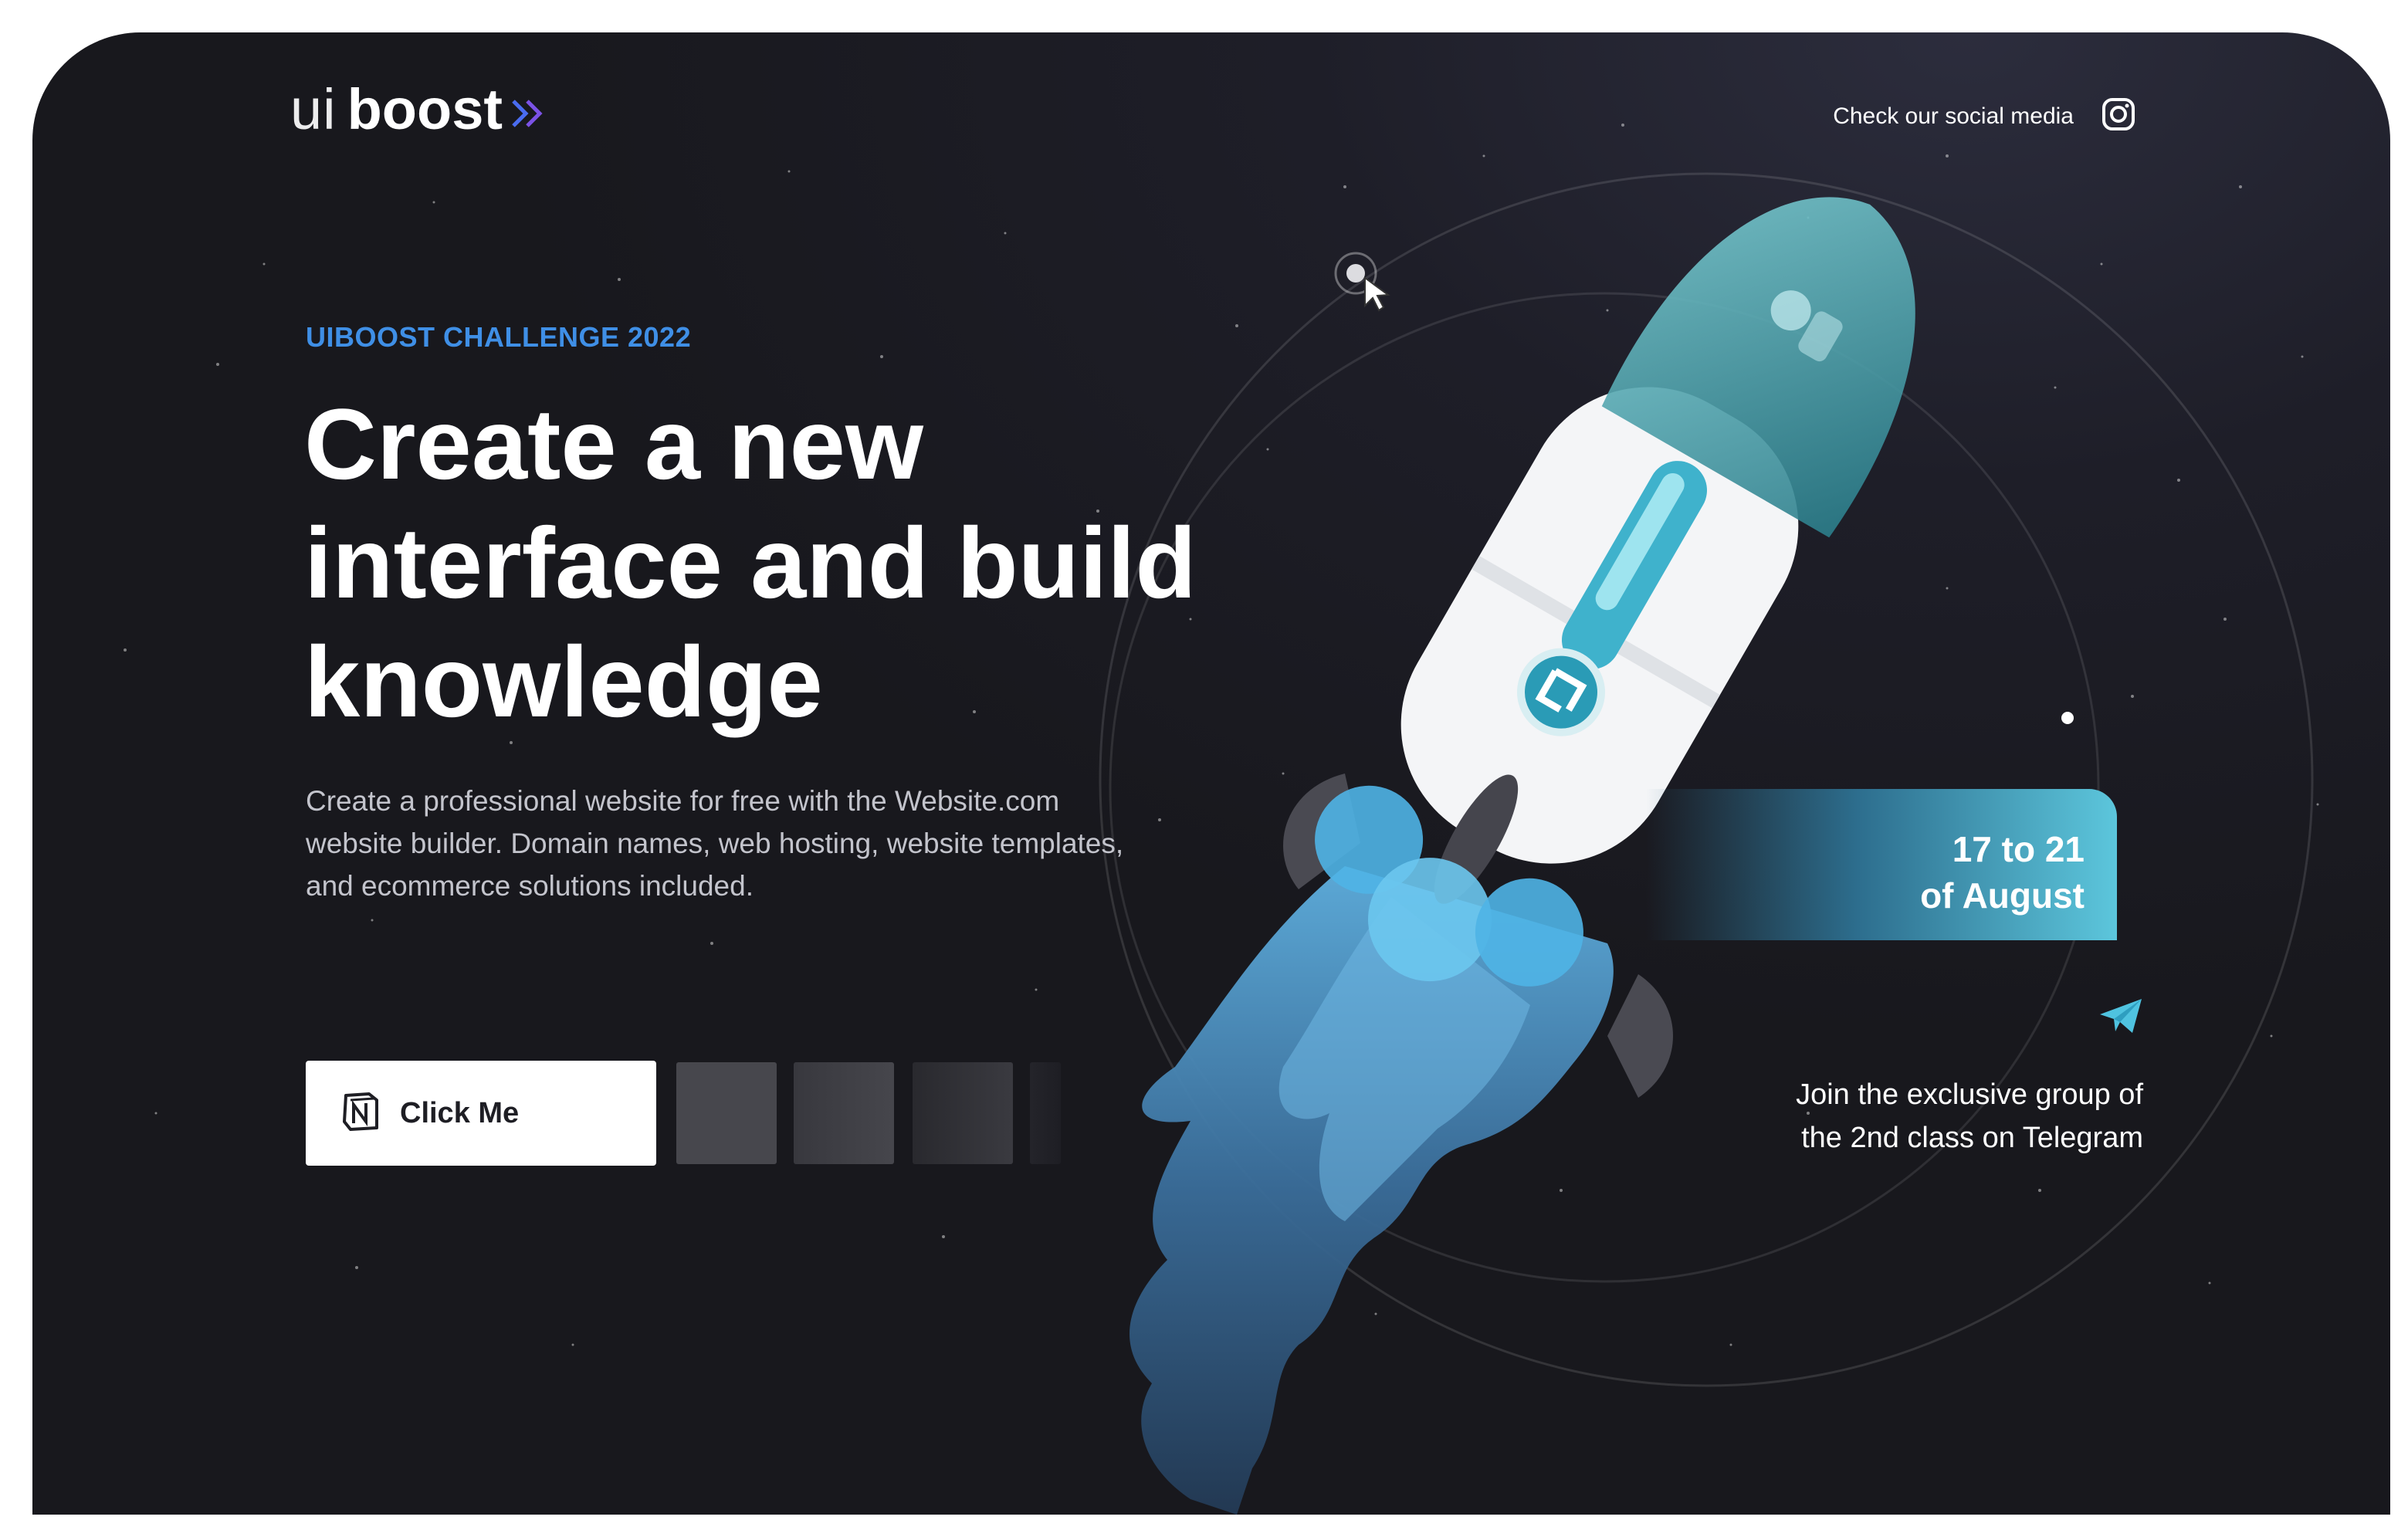 Image resolution: width=2408 pixels, height=1537 pixels. I want to click on logo: ui boost, so click(418, 104).